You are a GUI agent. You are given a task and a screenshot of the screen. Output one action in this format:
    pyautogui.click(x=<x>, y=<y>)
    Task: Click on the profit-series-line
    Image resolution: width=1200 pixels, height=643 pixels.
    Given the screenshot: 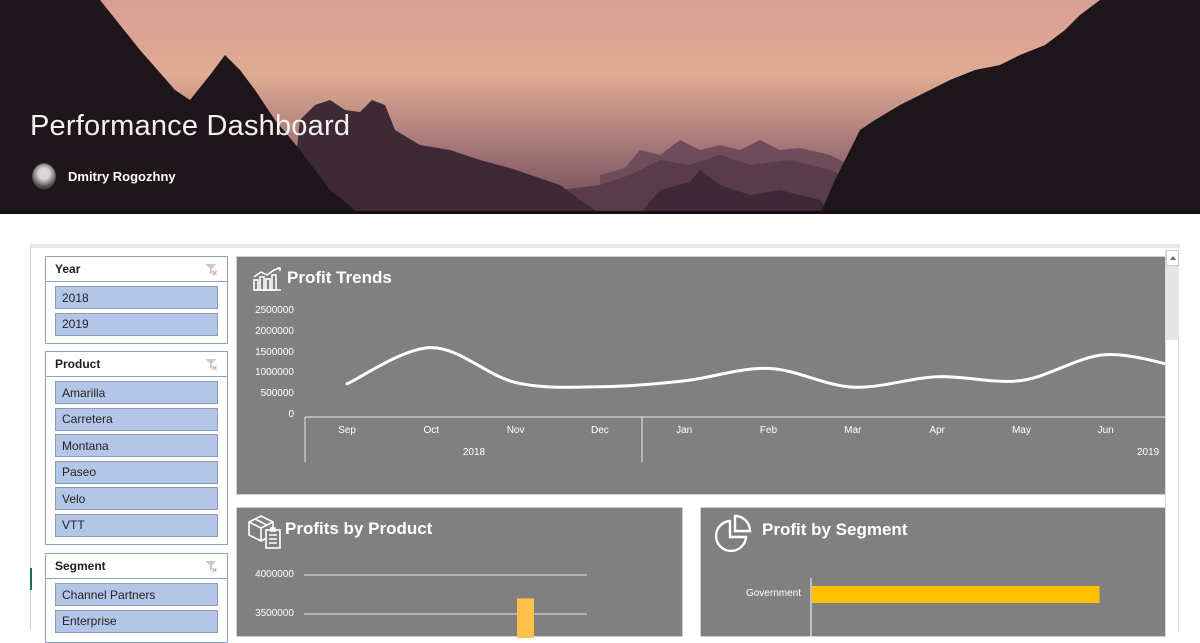 What is the action you would take?
    pyautogui.click(x=755, y=367)
    